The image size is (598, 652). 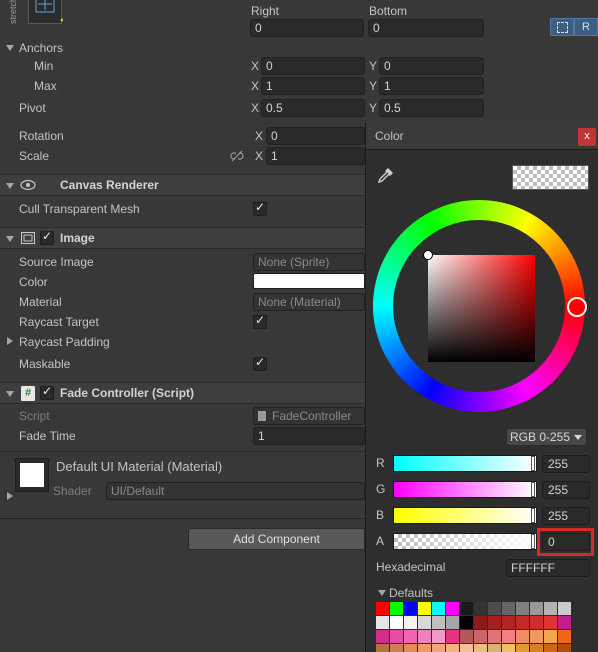 What do you see at coordinates (182, 238) in the screenshot?
I see `image-header: Image` at bounding box center [182, 238].